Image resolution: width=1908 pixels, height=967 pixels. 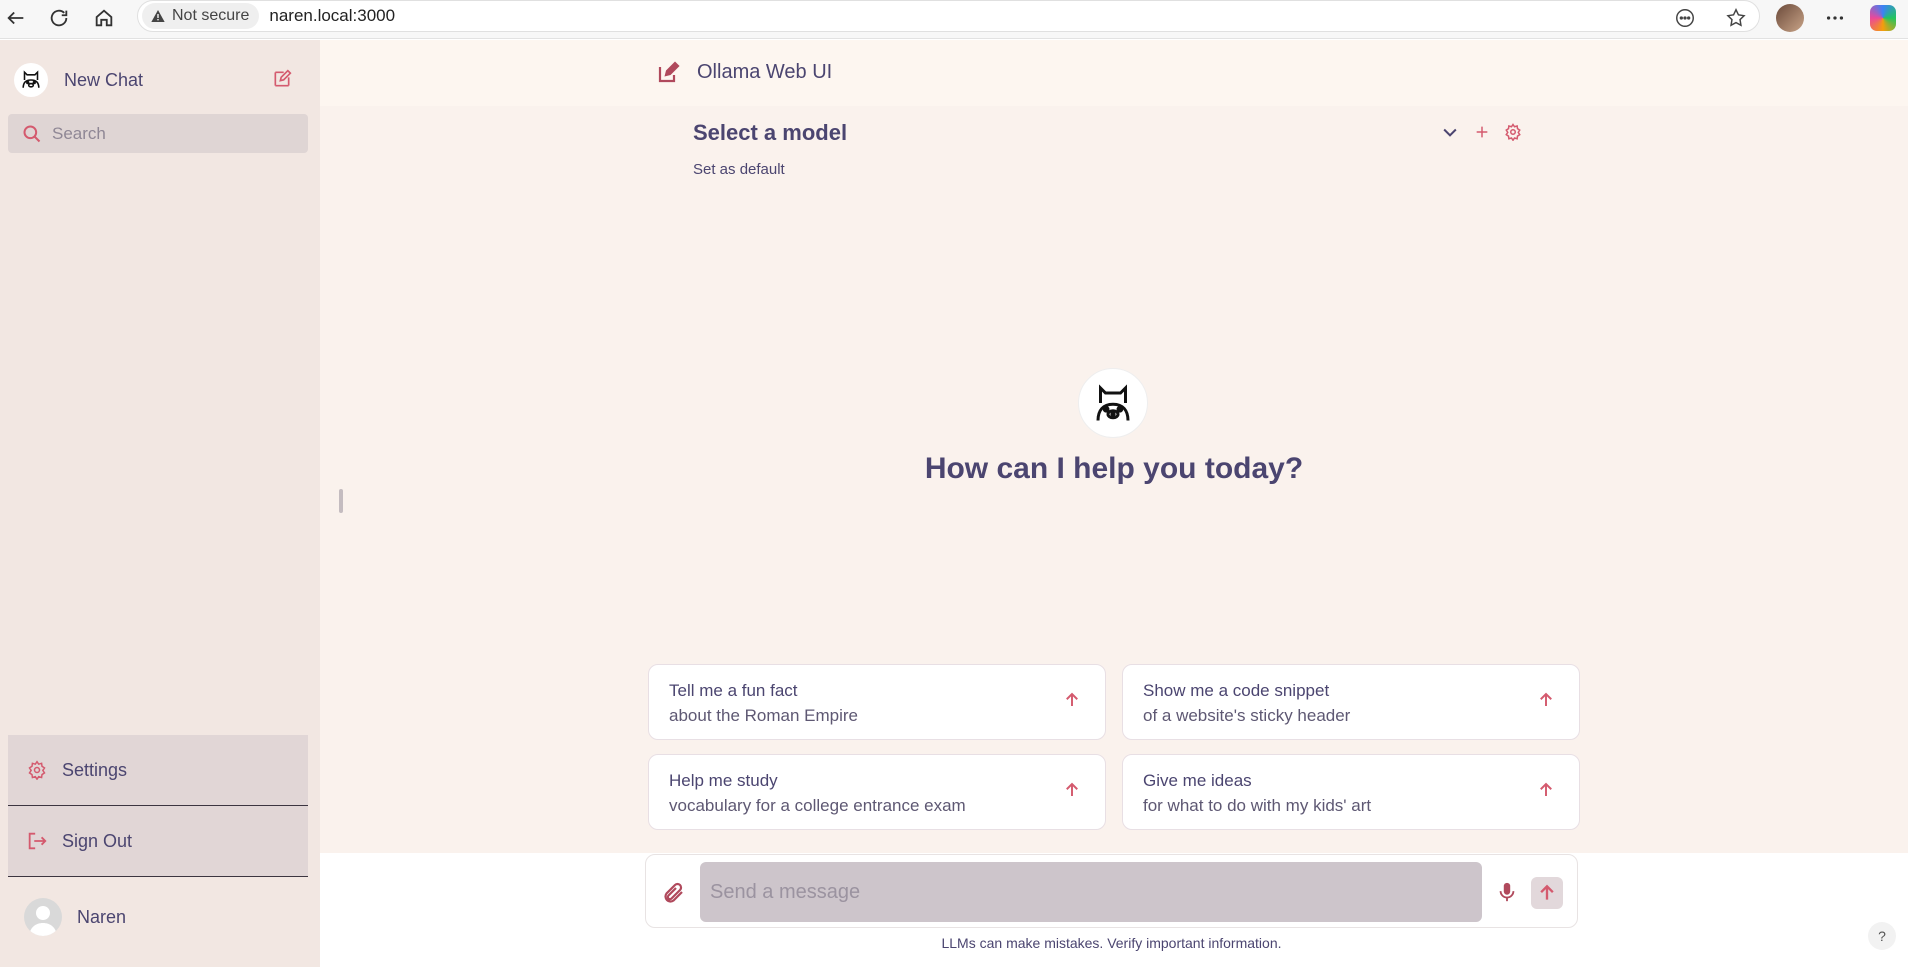 What do you see at coordinates (1114, 73) in the screenshot?
I see `header: Ollama Web UI` at bounding box center [1114, 73].